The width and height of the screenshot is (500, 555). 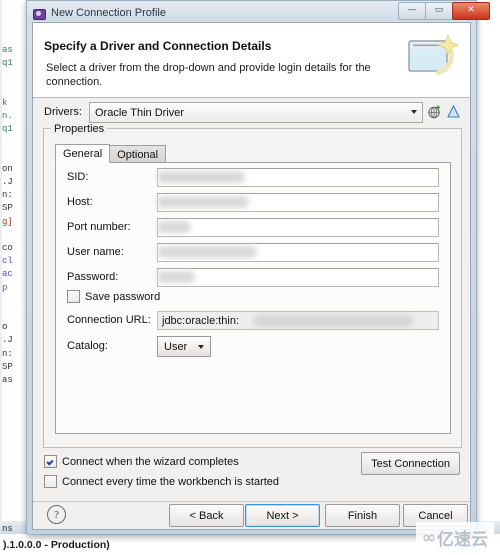 What do you see at coordinates (78, 177) in the screenshot?
I see `sid-label: SID:` at bounding box center [78, 177].